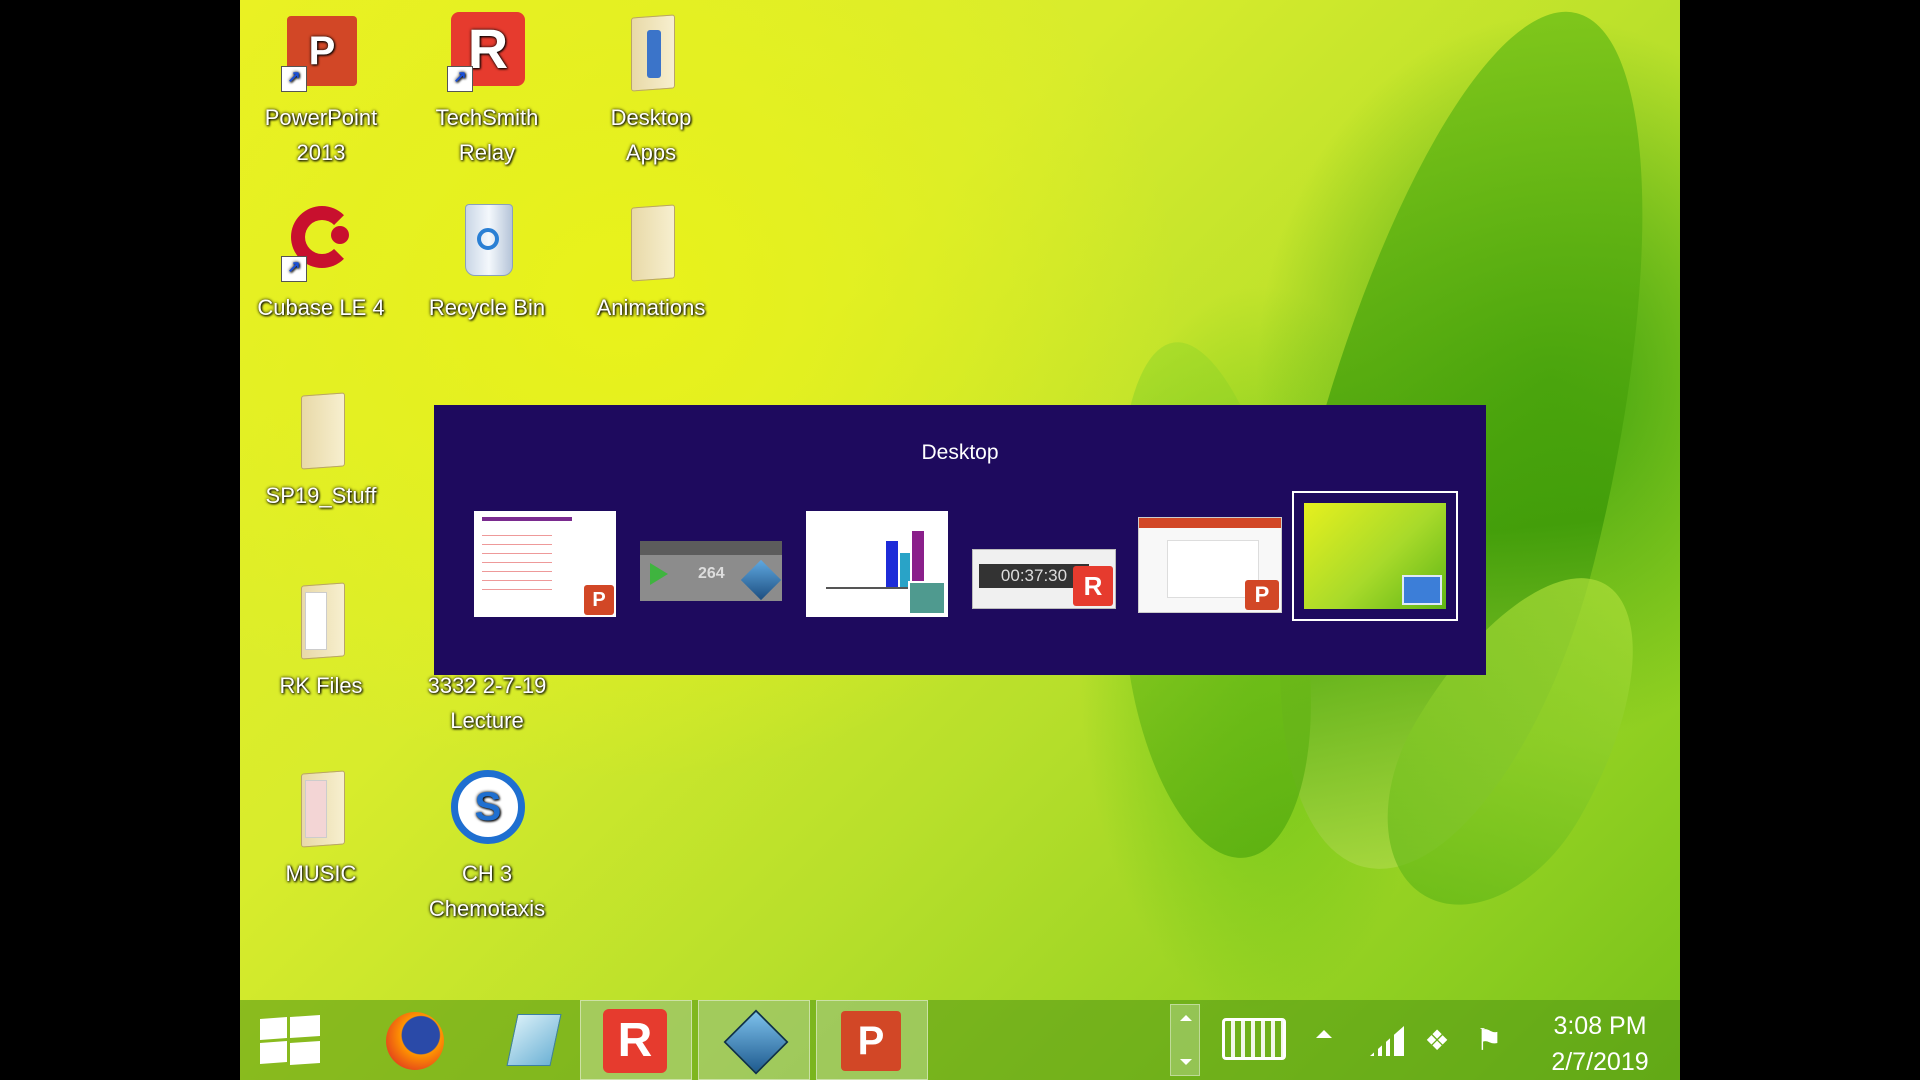 The height and width of the screenshot is (1080, 1920). Describe the element at coordinates (1489, 1041) in the screenshot. I see `action-center-flag-icon: ⚑` at that location.